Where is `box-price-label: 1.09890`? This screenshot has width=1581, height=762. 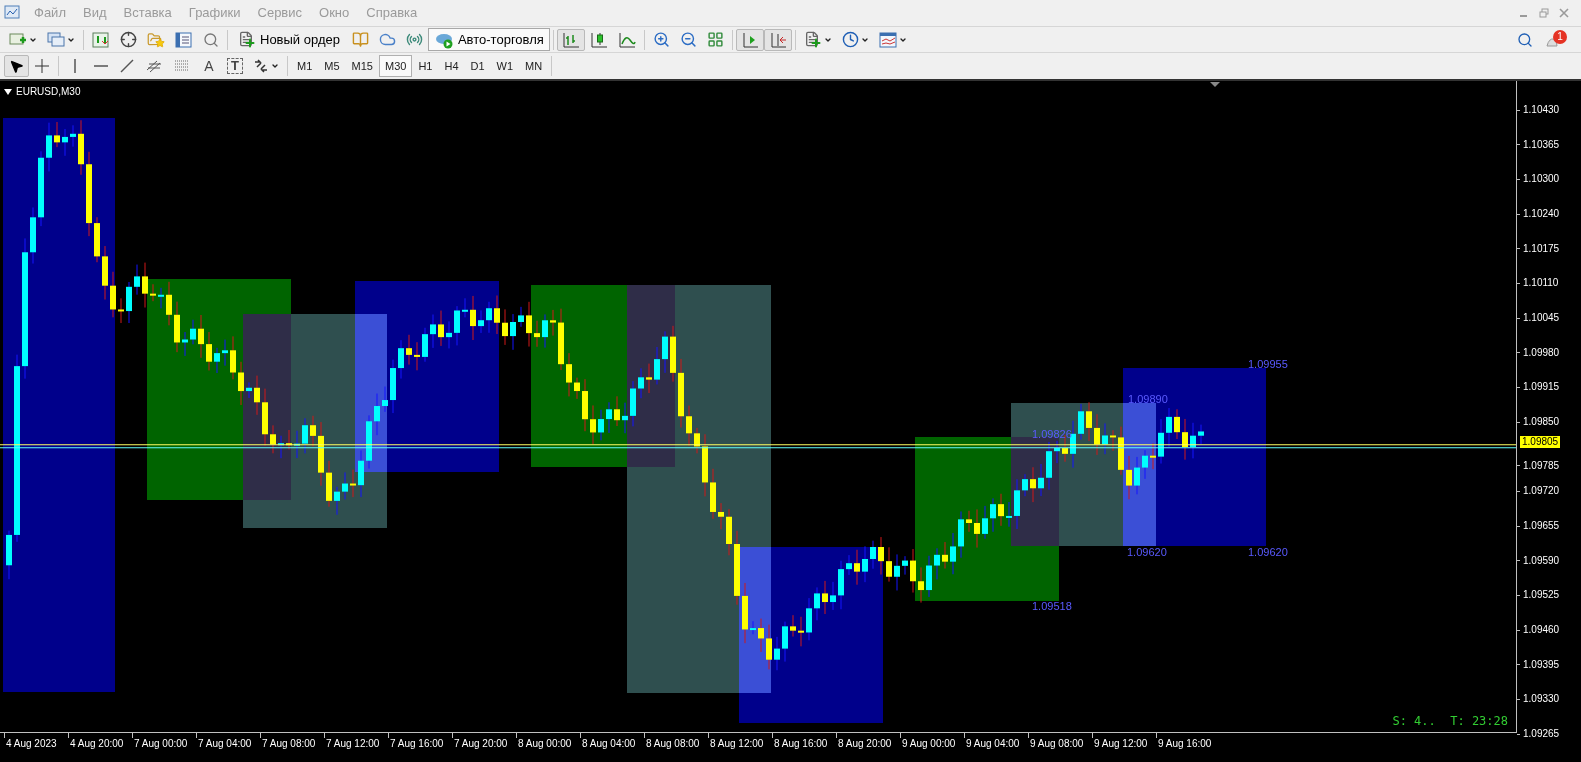 box-price-label: 1.09890 is located at coordinates (1148, 399).